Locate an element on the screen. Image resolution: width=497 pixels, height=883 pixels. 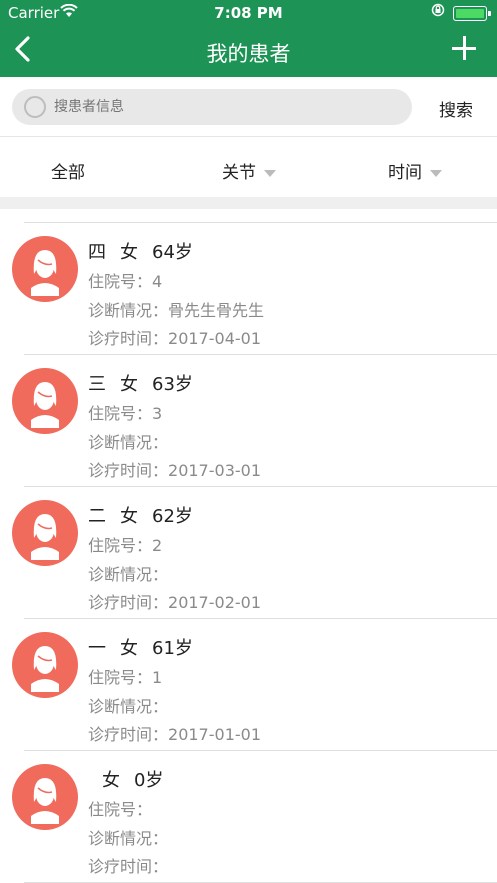
admission-row: 住院号：4 is located at coordinates (125, 280).